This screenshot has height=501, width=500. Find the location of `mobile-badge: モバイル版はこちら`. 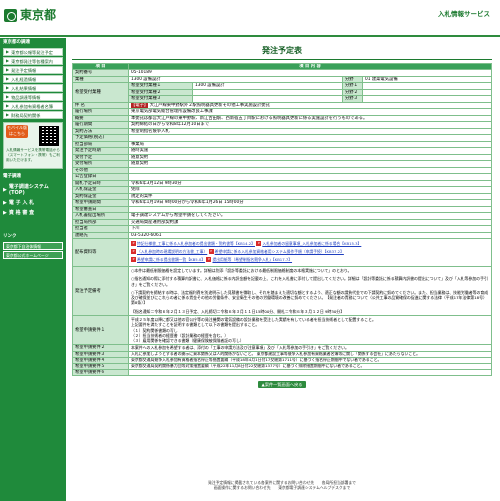

mobile-badge: モバイル版はこちら is located at coordinates (17, 132).